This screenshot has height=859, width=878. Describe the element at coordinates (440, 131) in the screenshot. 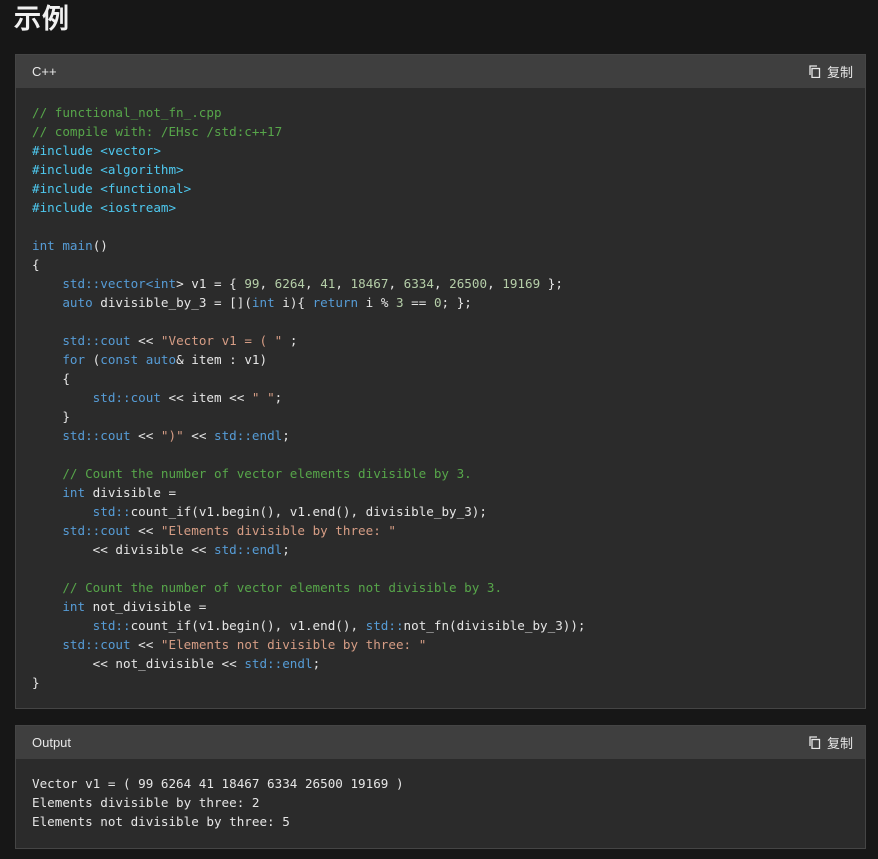

I see `code-line: // compile with: /EHsc /std:c++17` at that location.